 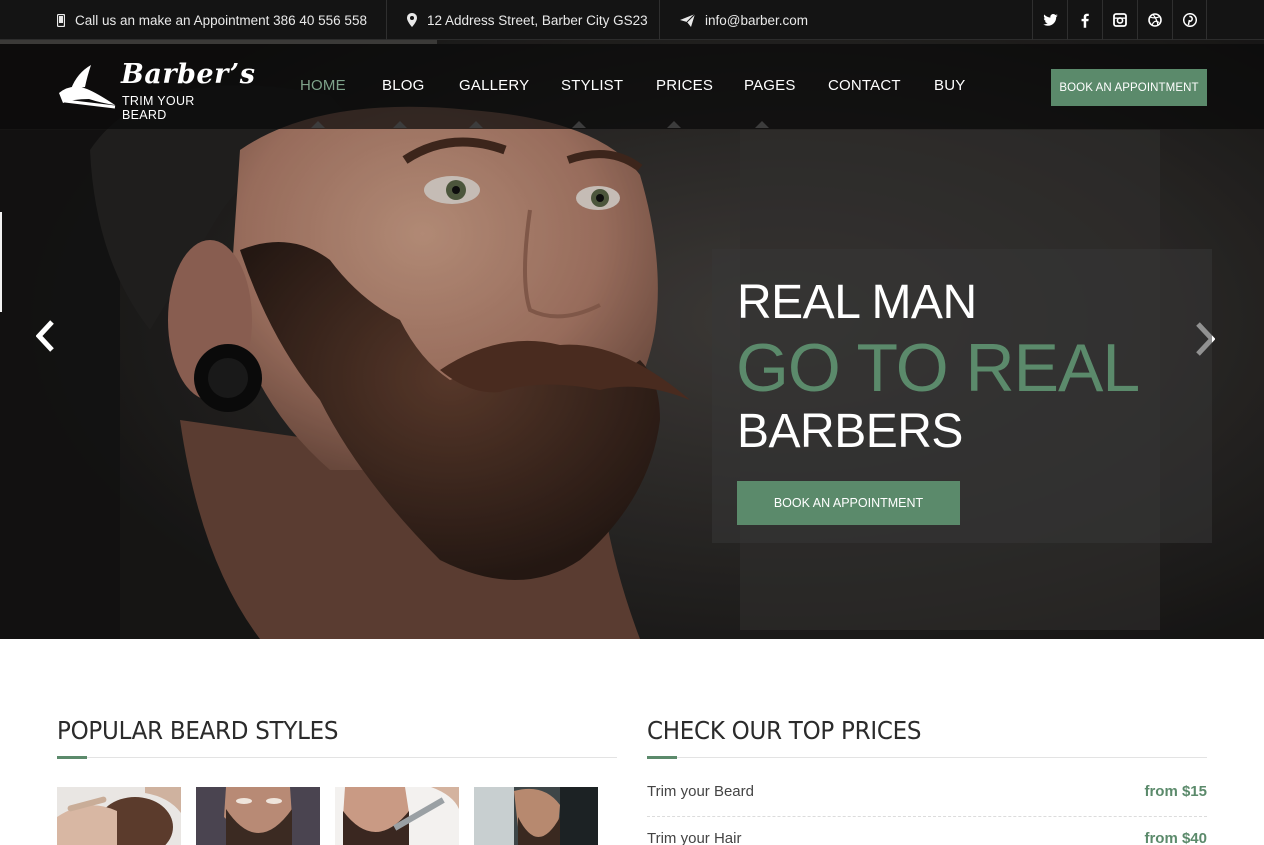 I want to click on contact-email: info@barber.com, so click(x=744, y=20).